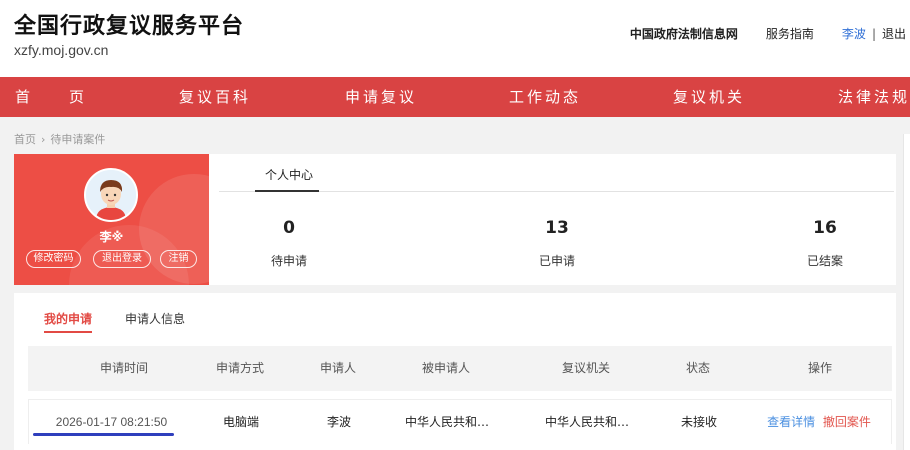 The image size is (910, 450). I want to click on site-domain: xzfy.moj.gov.cn, so click(61, 50).